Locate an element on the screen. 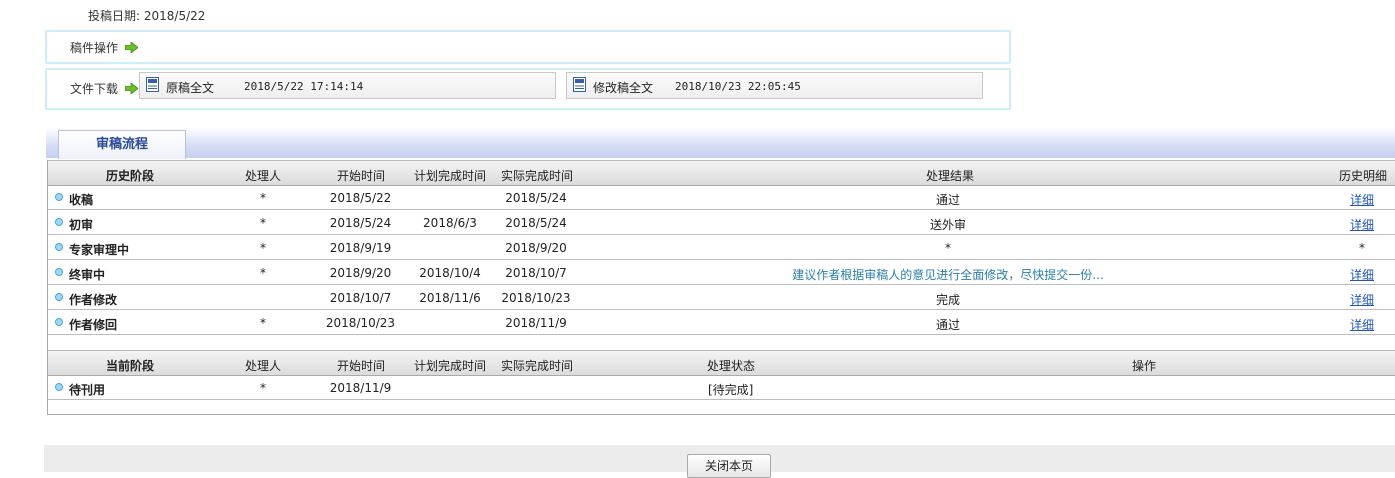  table-row: 待刊用 * 2018/11/9 [待完成] is located at coordinates (721, 387).